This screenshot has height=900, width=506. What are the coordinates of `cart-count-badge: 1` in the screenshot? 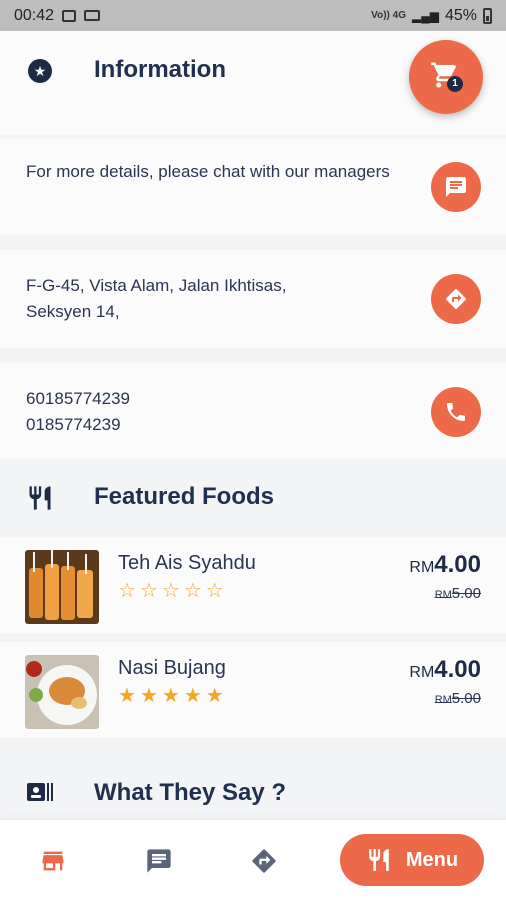 It's located at (455, 84).